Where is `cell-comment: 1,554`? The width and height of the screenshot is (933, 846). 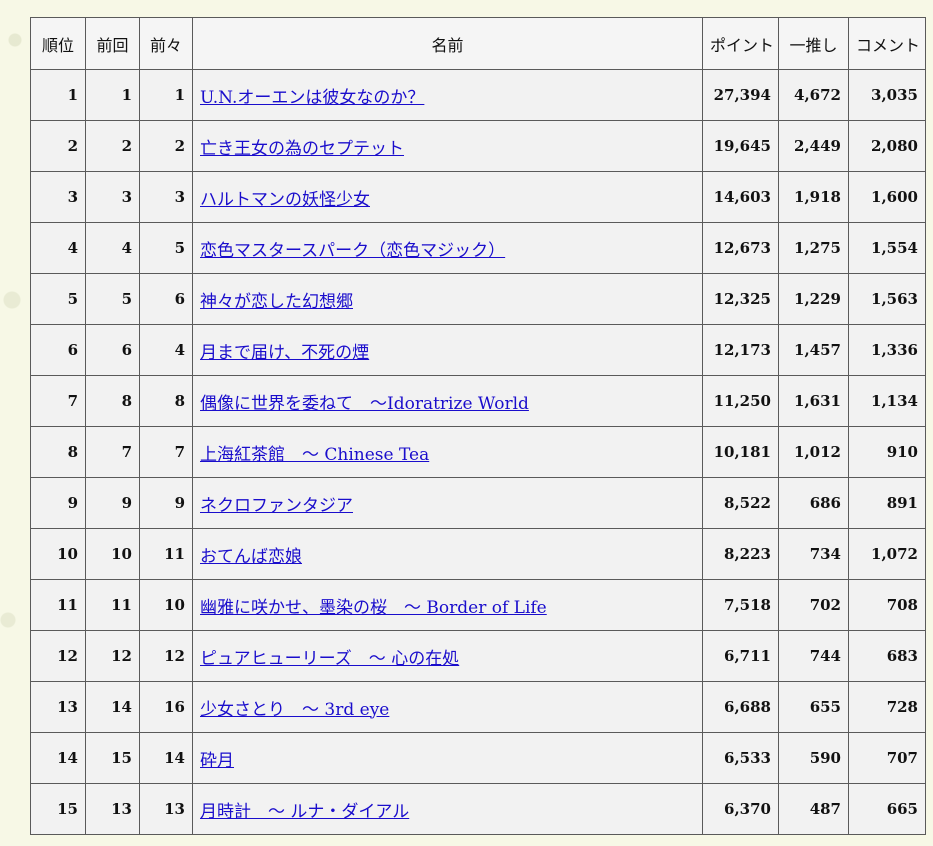 cell-comment: 1,554 is located at coordinates (887, 248).